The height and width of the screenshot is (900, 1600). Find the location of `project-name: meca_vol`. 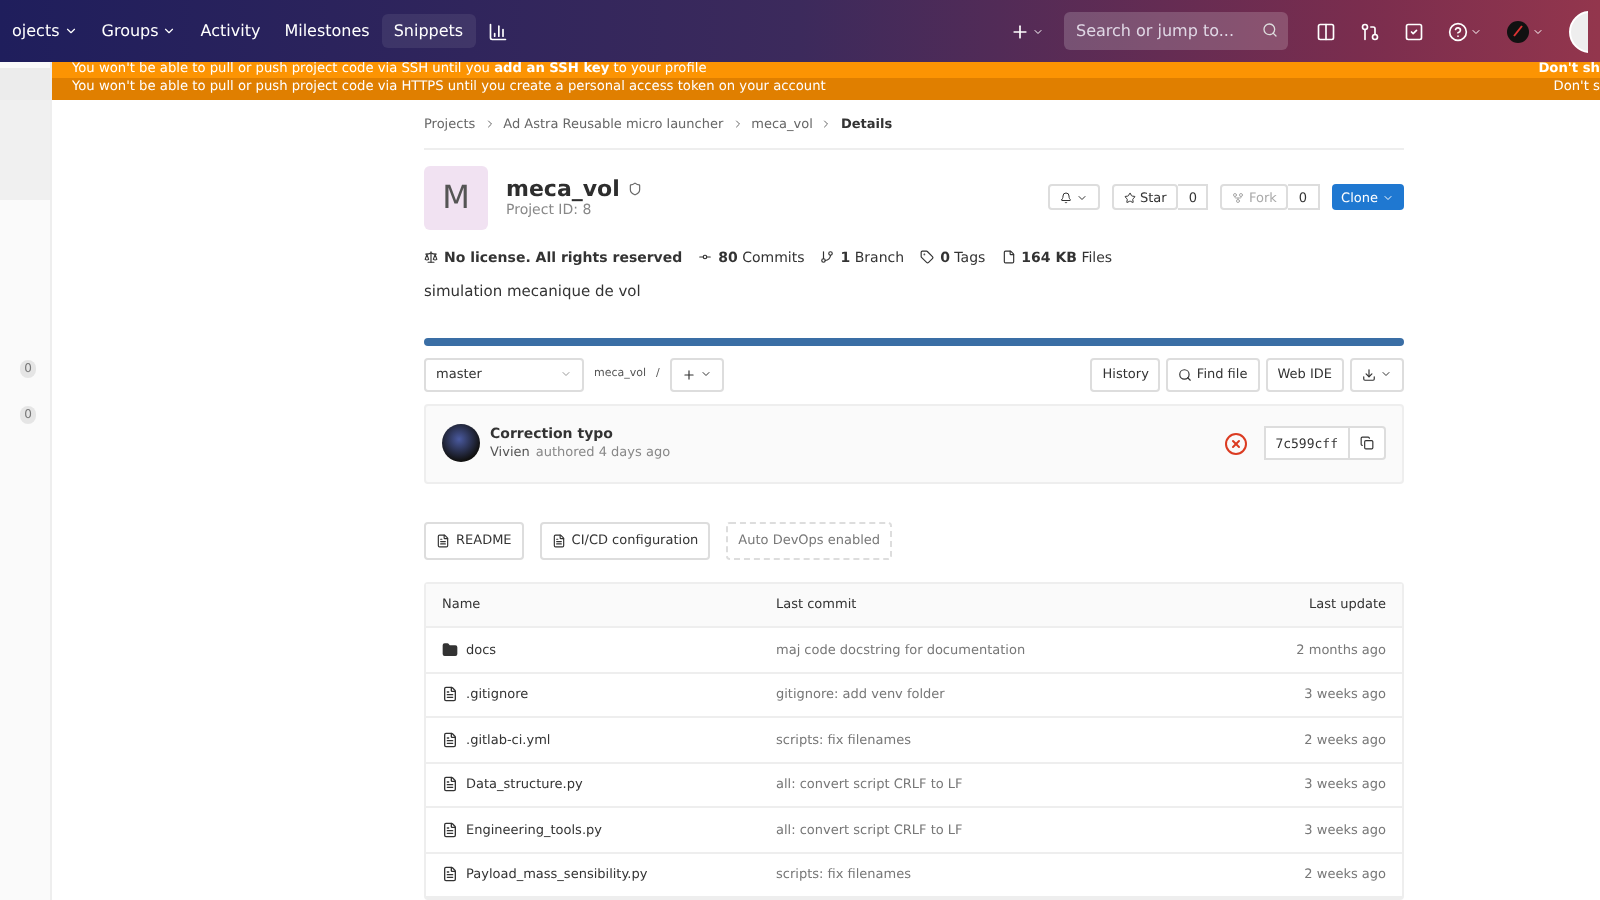

project-name: meca_vol is located at coordinates (563, 189).